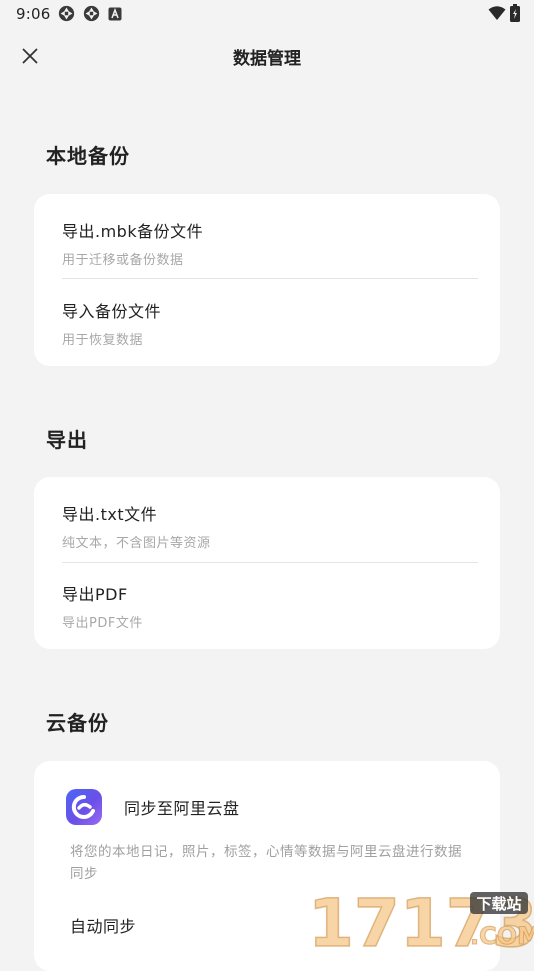 The height and width of the screenshot is (971, 534). Describe the element at coordinates (136, 543) in the screenshot. I see `item-subtitle: 纯文本，不含图片等资源` at that location.